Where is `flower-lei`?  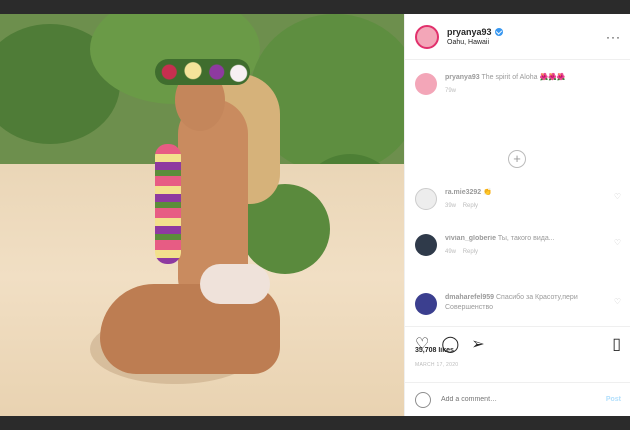 flower-lei is located at coordinates (168, 204).